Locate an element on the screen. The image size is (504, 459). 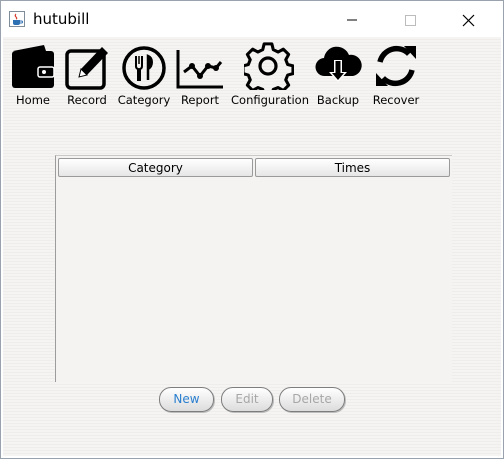
toolbar-report: Report is located at coordinates (200, 74).